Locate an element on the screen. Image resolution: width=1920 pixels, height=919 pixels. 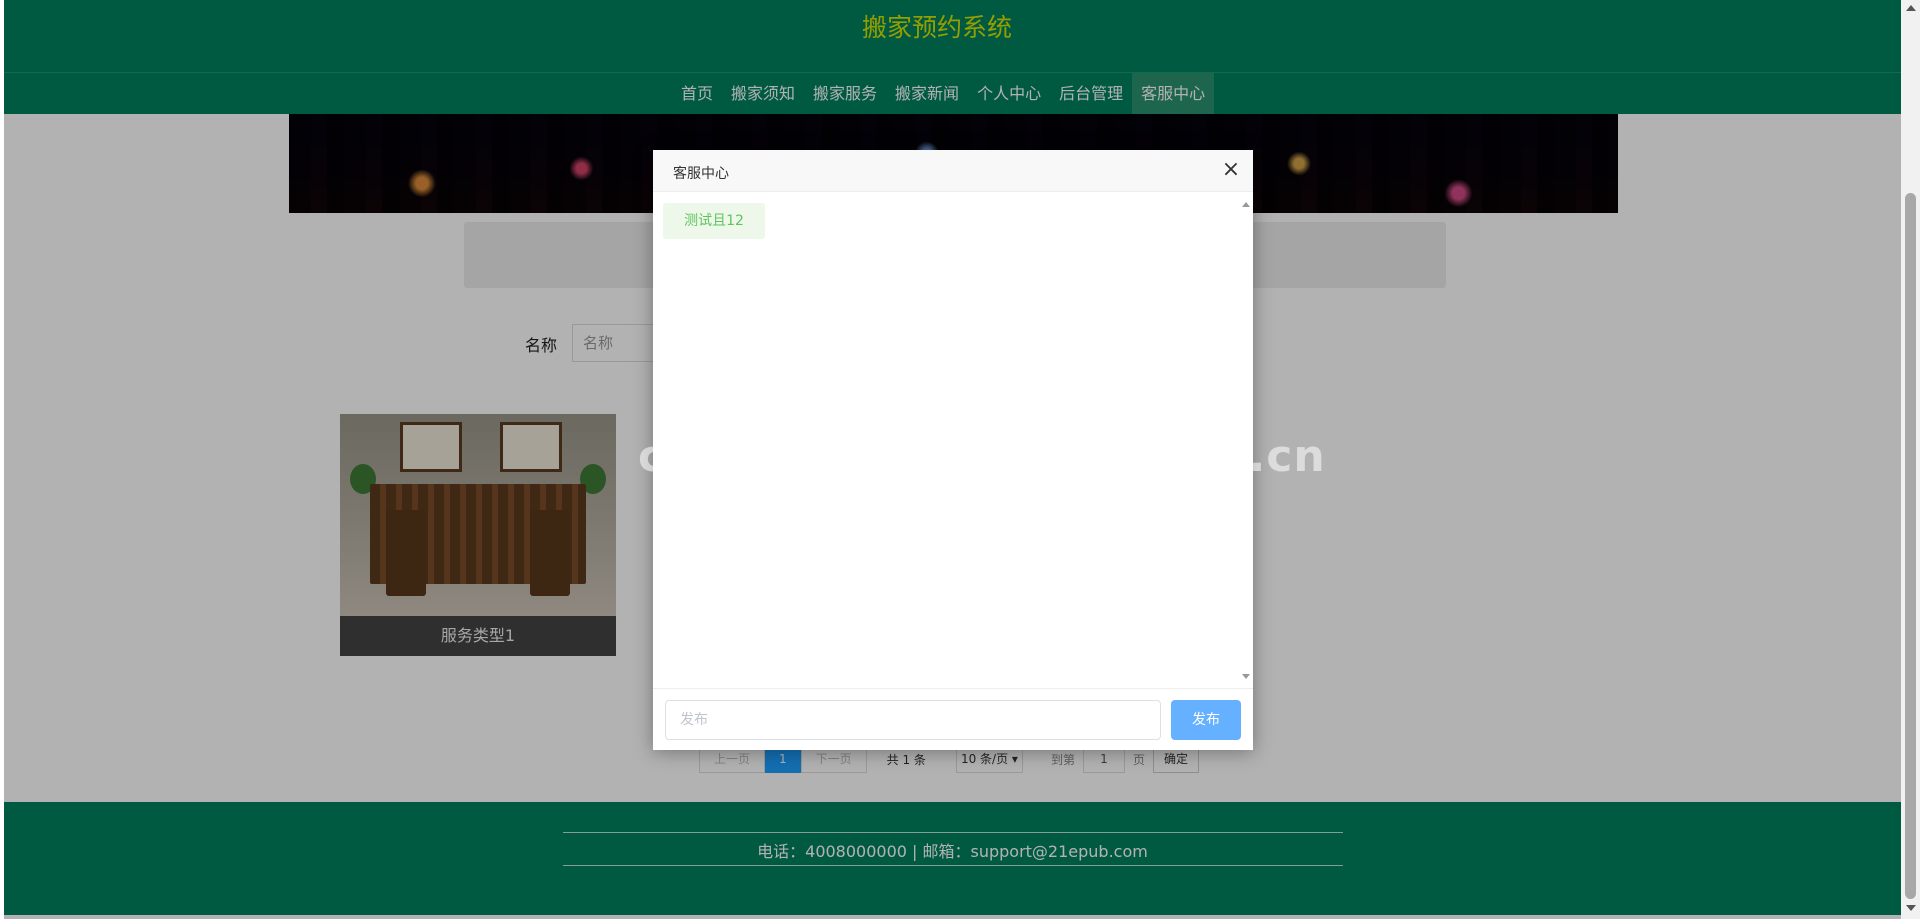
chat-message: 测试且12 is located at coordinates (714, 221).